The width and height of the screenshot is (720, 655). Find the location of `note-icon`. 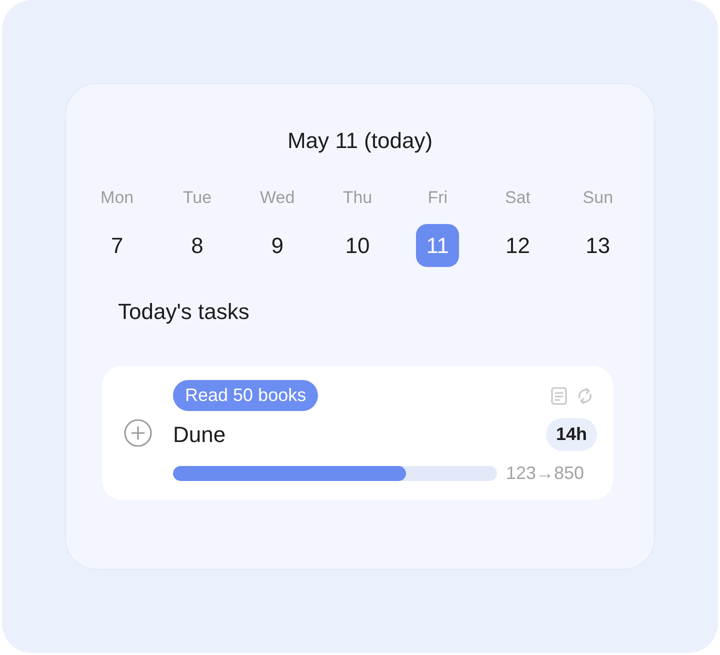

note-icon is located at coordinates (559, 395).